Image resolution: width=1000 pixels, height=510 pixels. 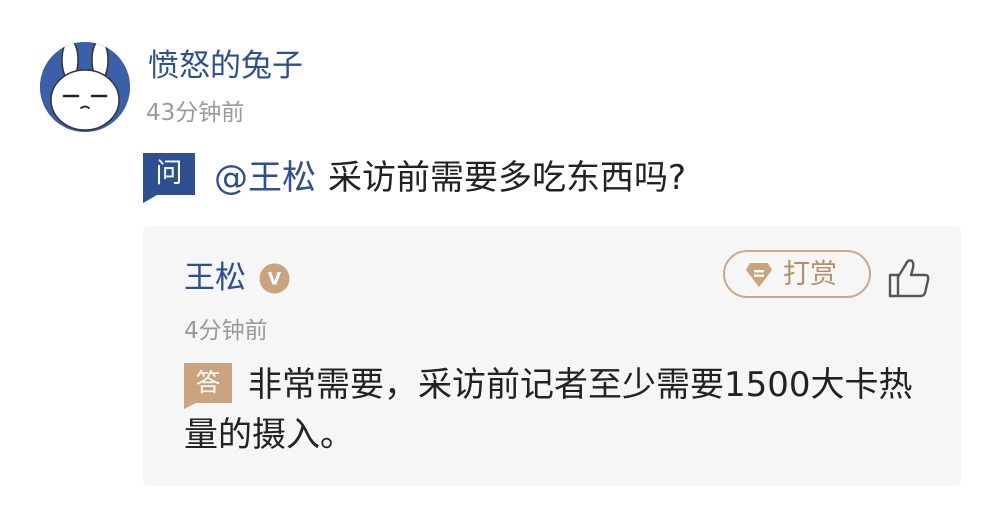 I want to click on answer-timestamp: 4分钟前, so click(x=226, y=331).